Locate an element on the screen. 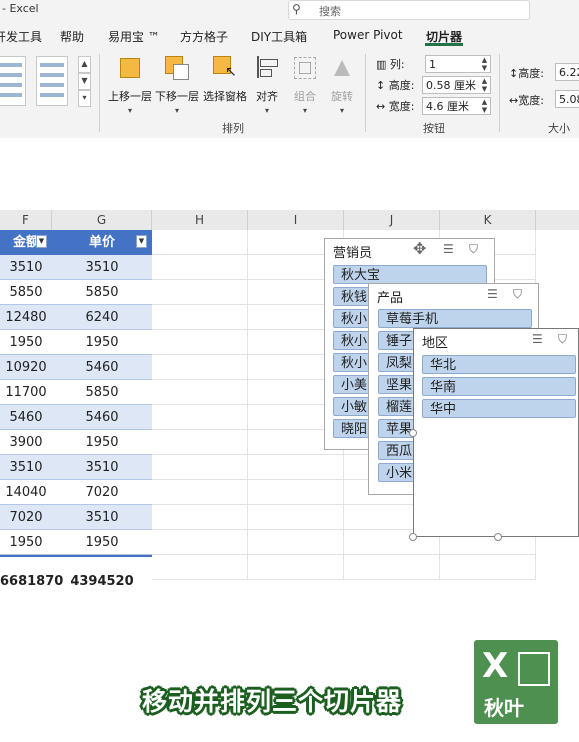 The width and height of the screenshot is (579, 742). gallery-up-icon: ▲ is located at coordinates (84, 64).